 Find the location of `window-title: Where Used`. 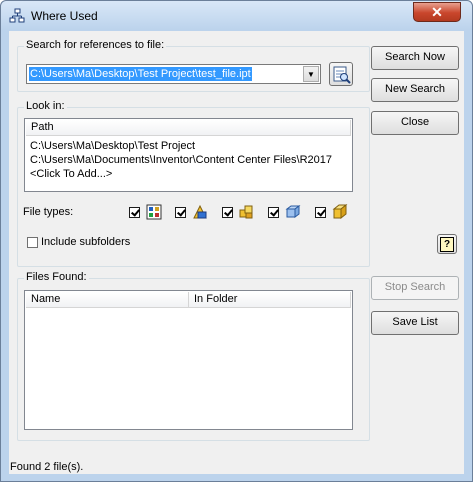

window-title: Where Used is located at coordinates (64, 16).